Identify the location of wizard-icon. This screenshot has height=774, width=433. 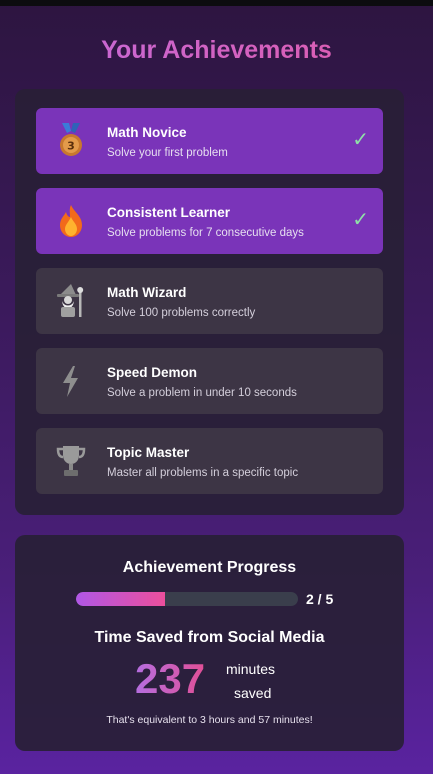
(71, 301).